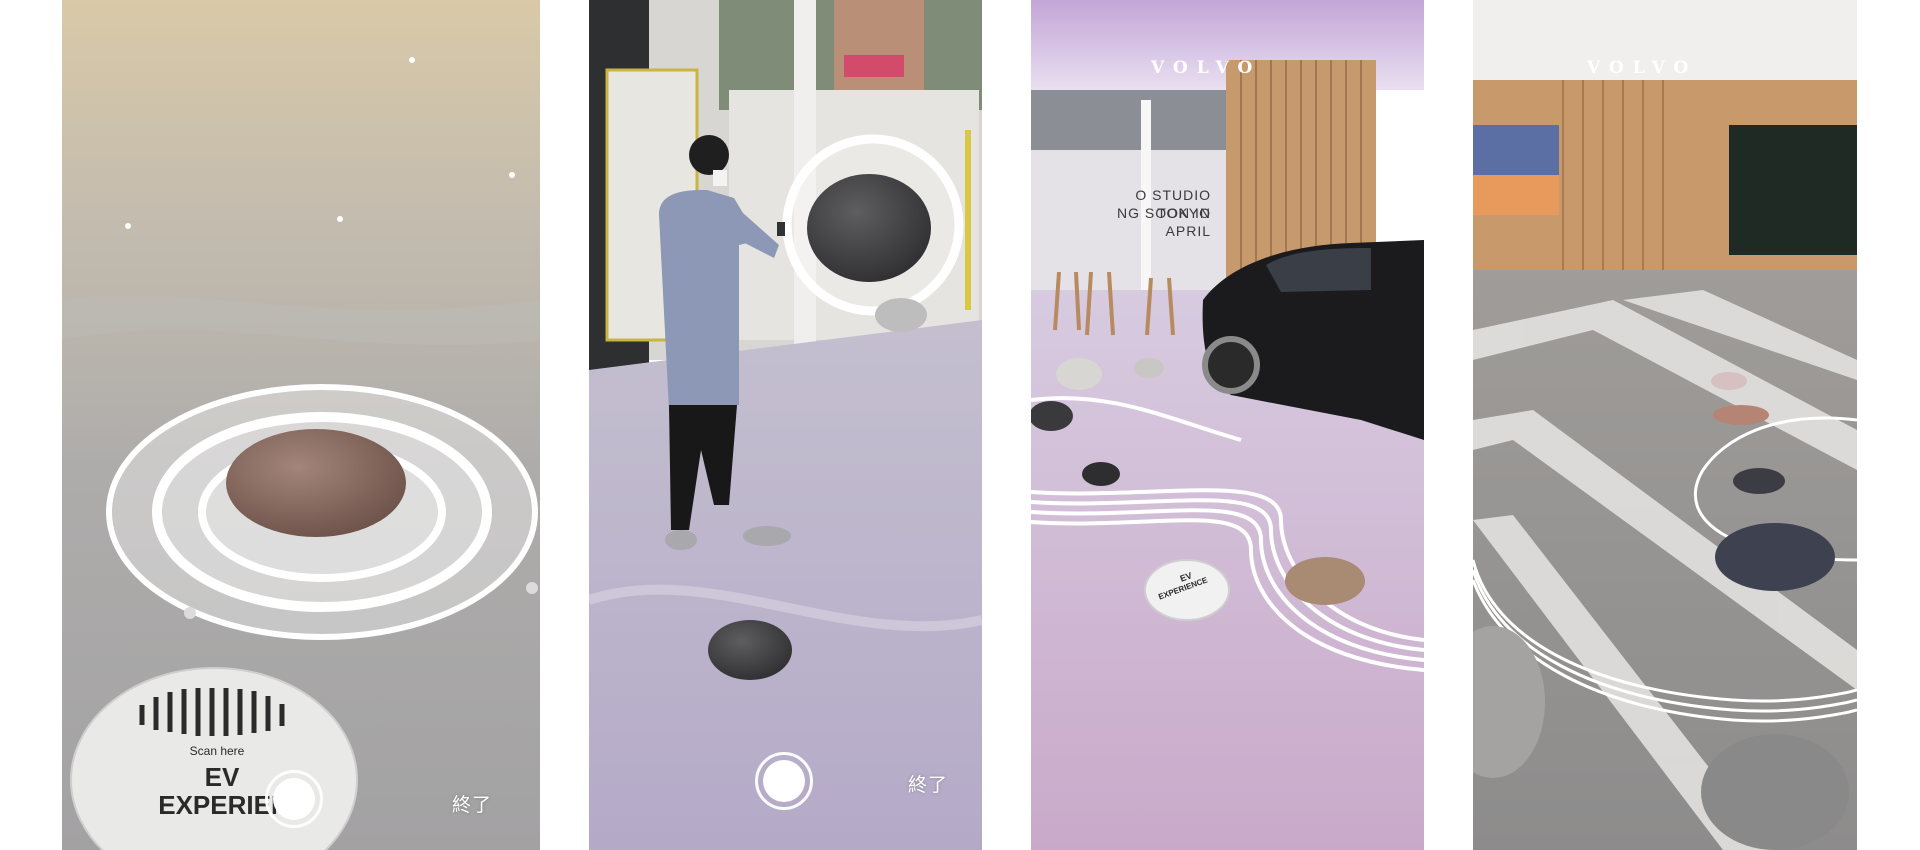 Image resolution: width=1920 pixels, height=850 pixels. What do you see at coordinates (1793, 190) in the screenshot?
I see `display-screen` at bounding box center [1793, 190].